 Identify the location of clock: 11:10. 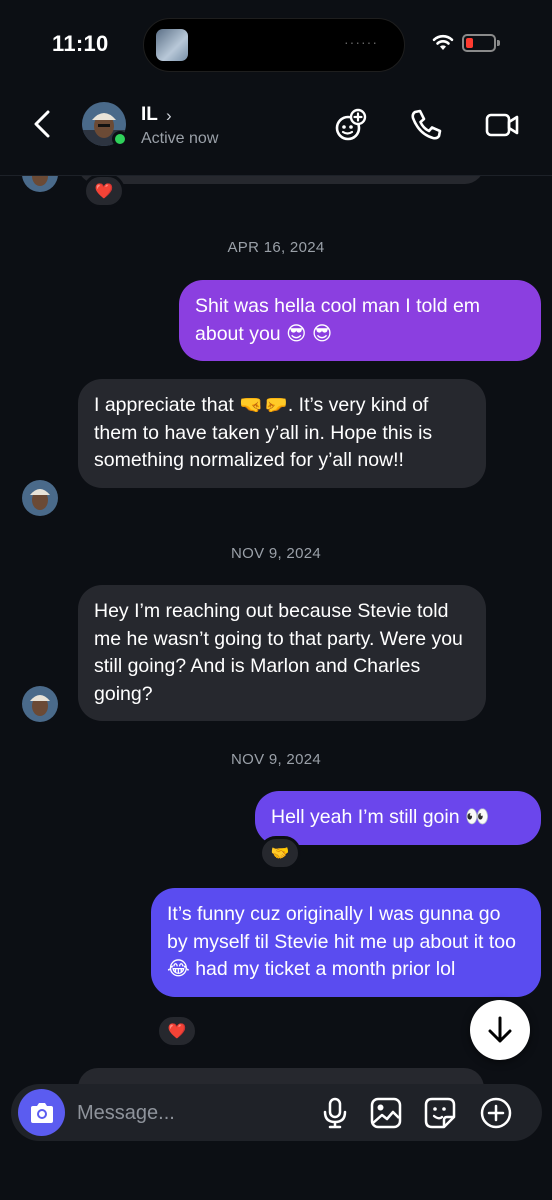
(80, 43).